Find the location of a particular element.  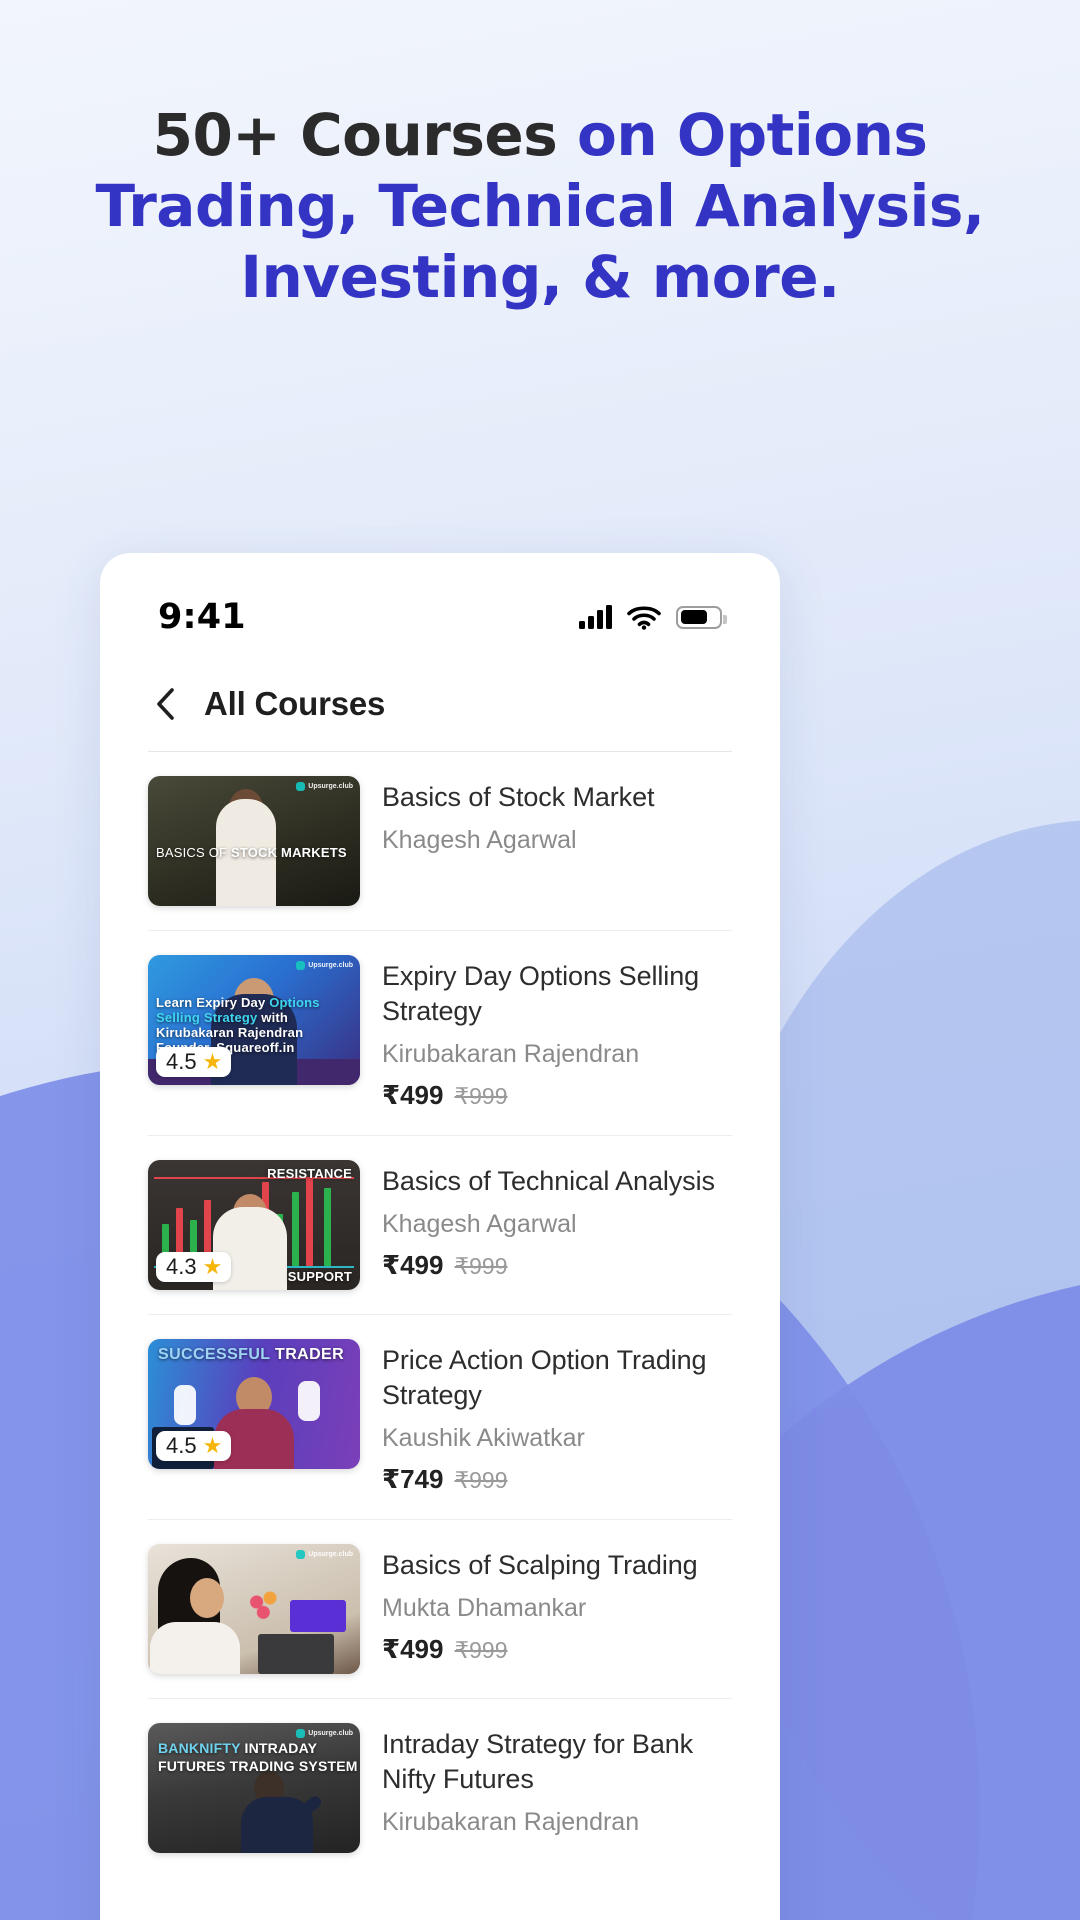

cellular-signal-icon is located at coordinates (595, 617).